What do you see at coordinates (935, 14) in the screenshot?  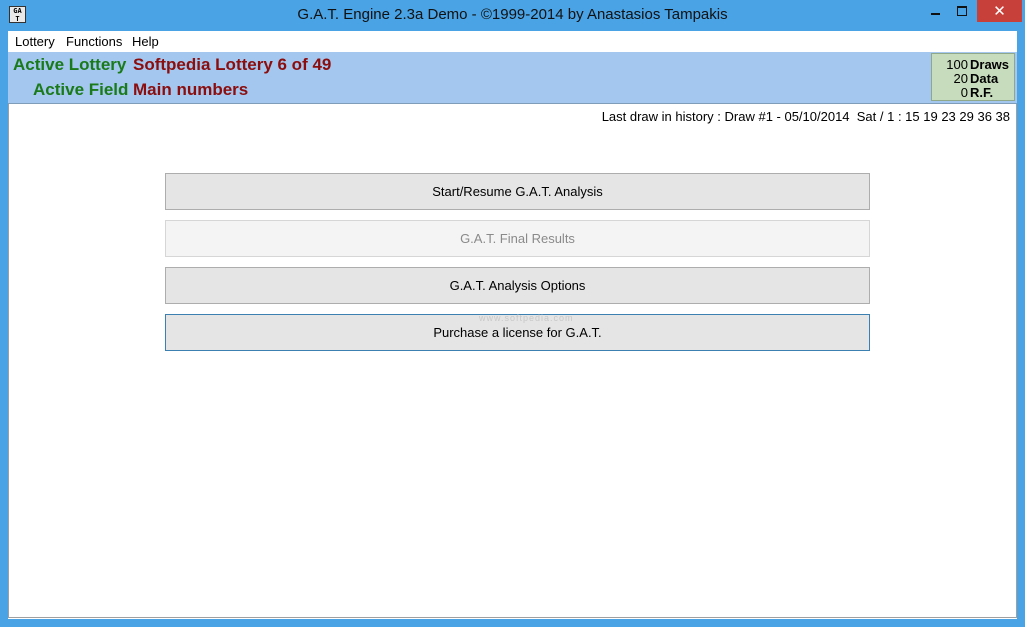 I see `minimize-icon` at bounding box center [935, 14].